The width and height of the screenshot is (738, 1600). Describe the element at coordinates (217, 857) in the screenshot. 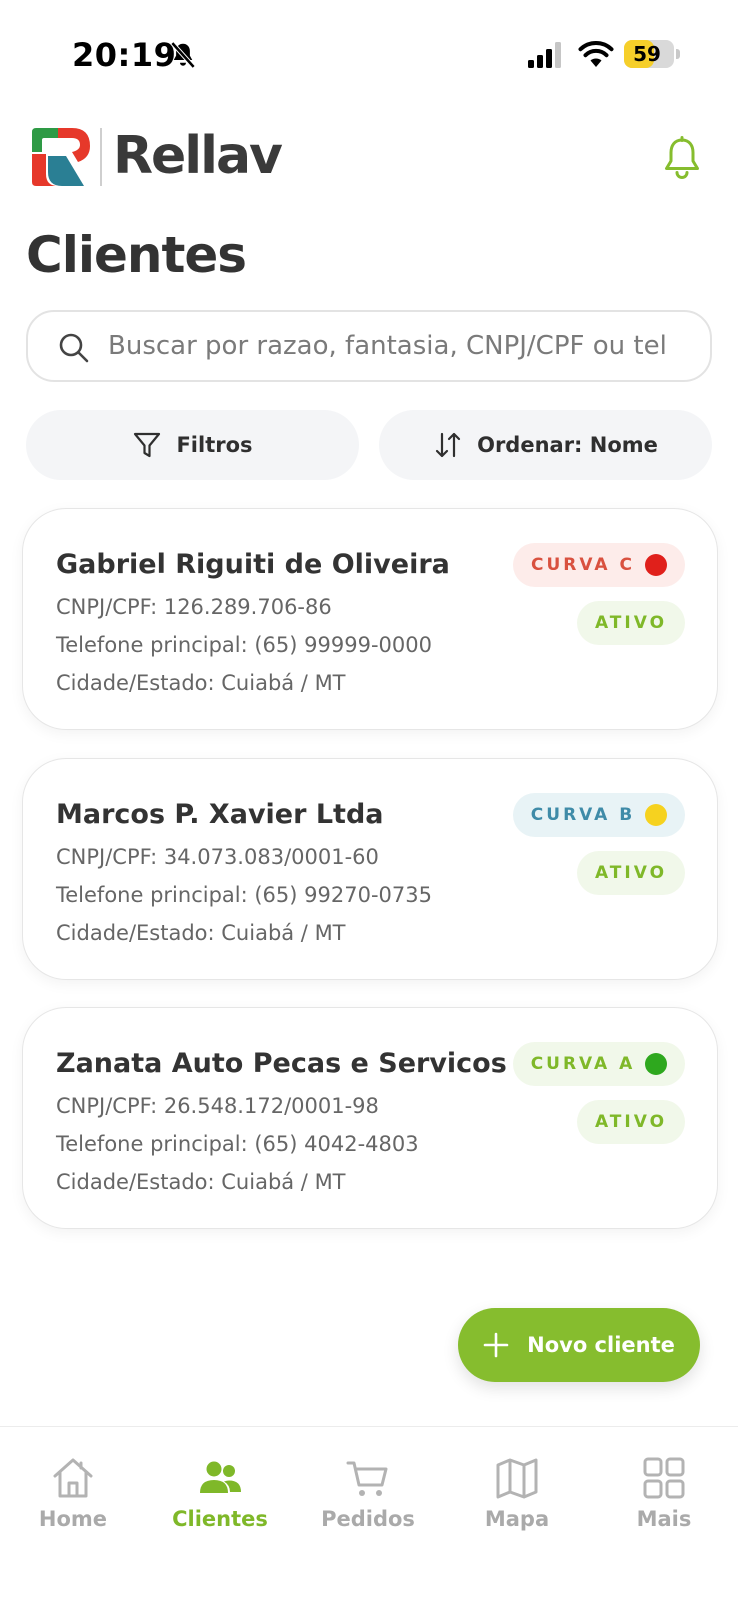

I see `client-document: CNPJ/CPF: 34.073.083/0001-60` at that location.